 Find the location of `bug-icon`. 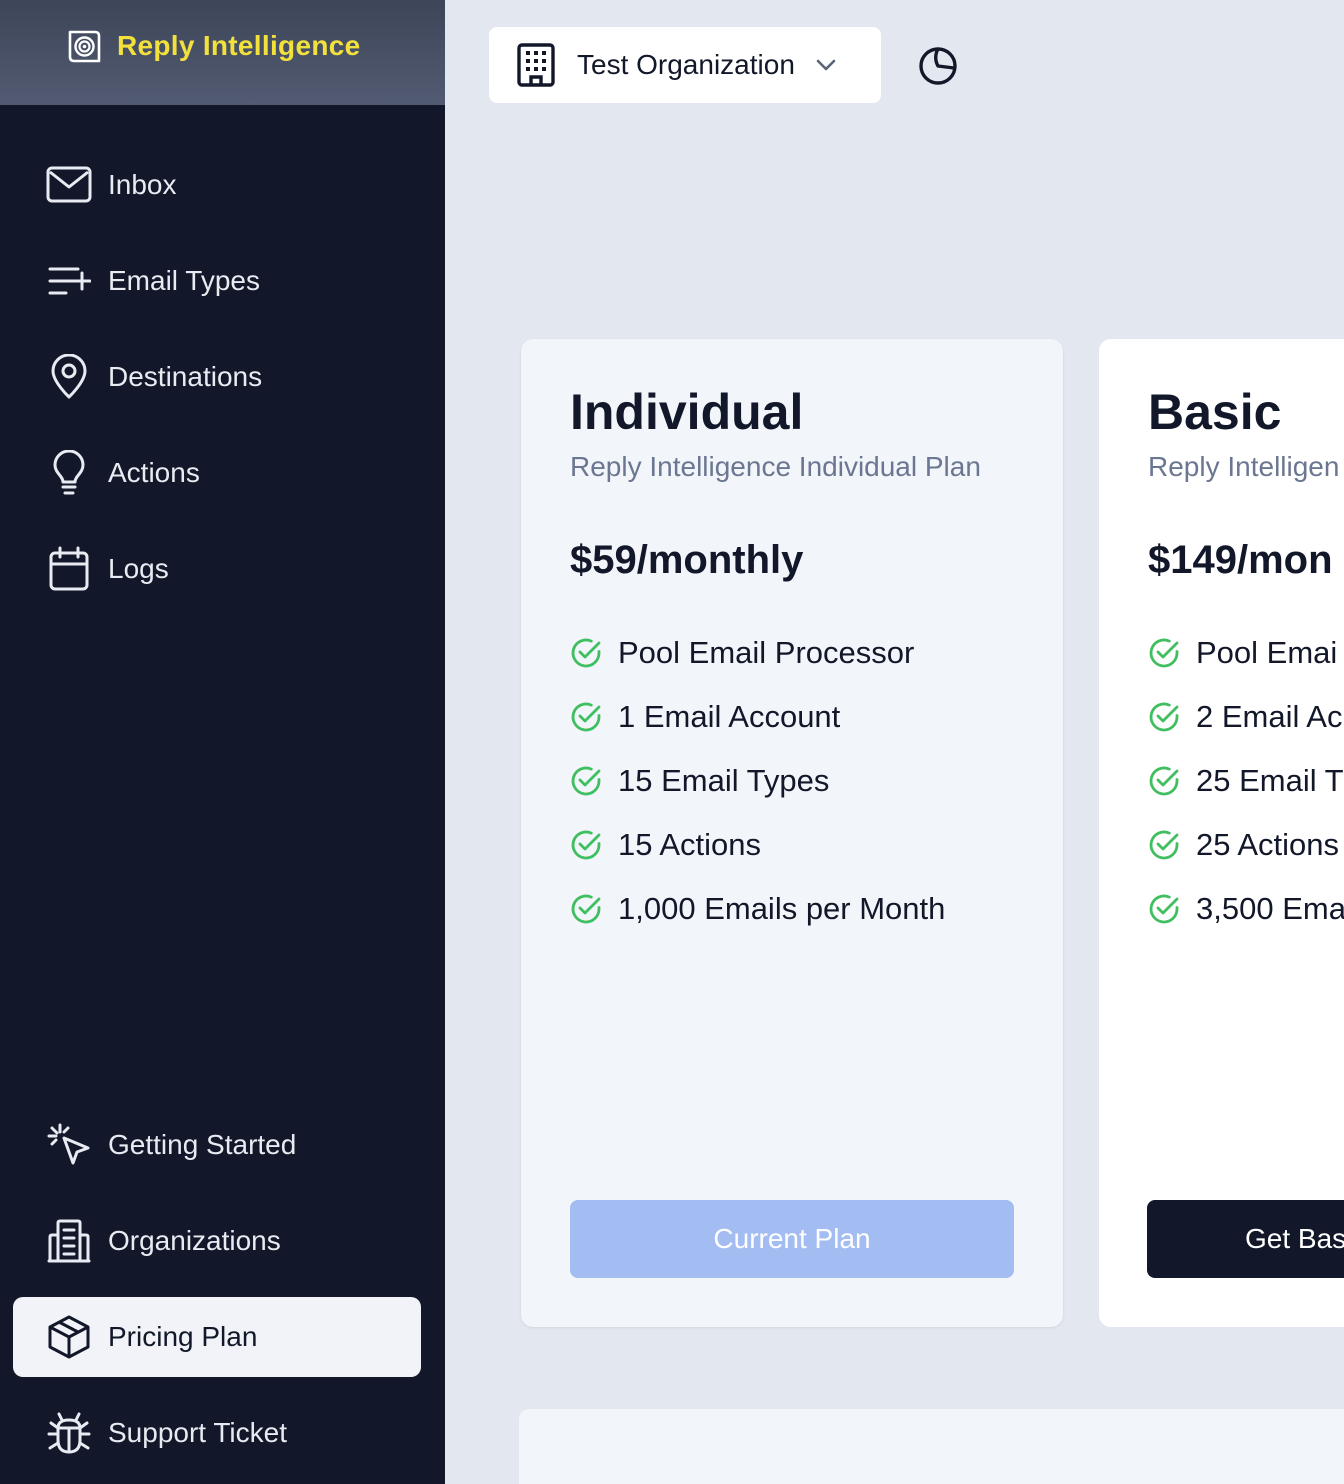

bug-icon is located at coordinates (69, 1433).